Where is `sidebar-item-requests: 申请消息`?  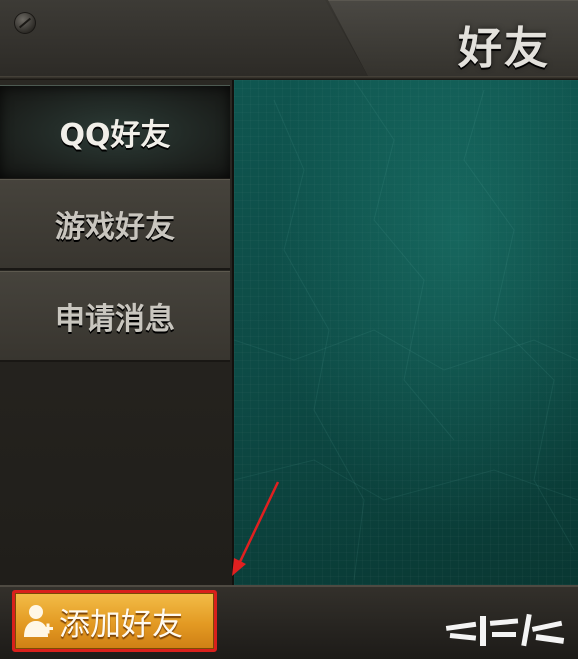
sidebar-item-requests: 申请消息 is located at coordinates (115, 316).